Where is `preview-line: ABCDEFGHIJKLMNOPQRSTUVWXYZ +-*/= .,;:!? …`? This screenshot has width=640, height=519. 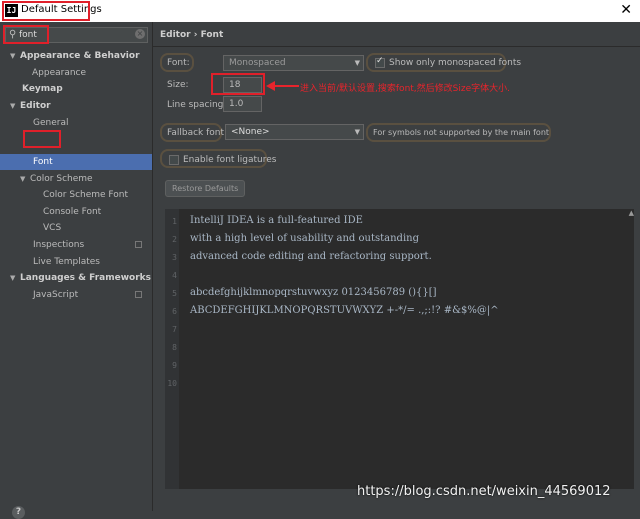
preview-line: ABCDEFGHIJKLMNOPQRSTUVWXYZ +-*/= .,;:!? … is located at coordinates (344, 310).